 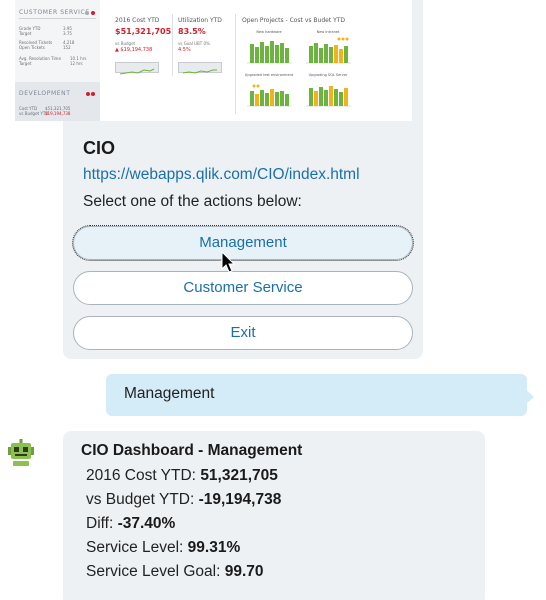 What do you see at coordinates (155, 571) in the screenshot?
I see `bot-line-label: Service Level Goal:` at bounding box center [155, 571].